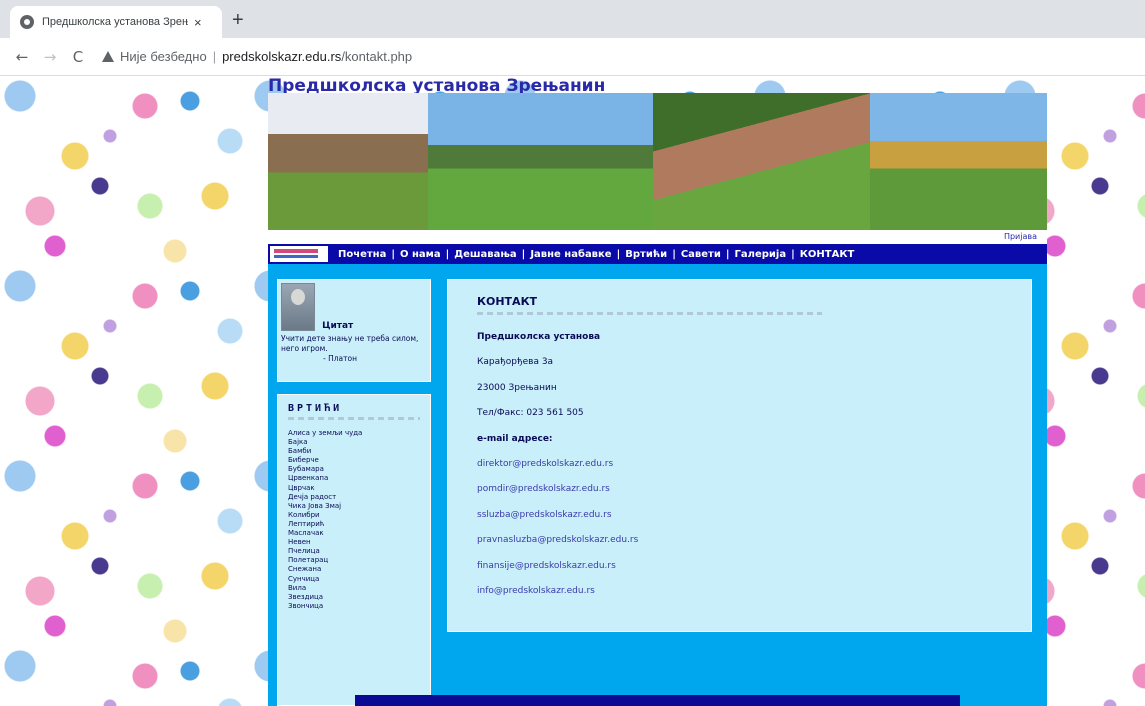 This screenshot has width=1145, height=706. I want to click on kindergarten-link: Звончица, so click(354, 606).